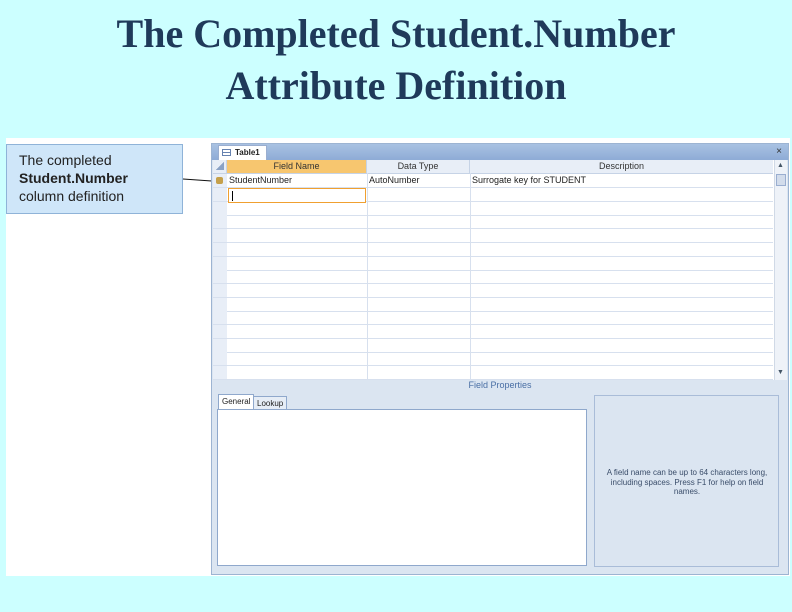  What do you see at coordinates (779, 152) in the screenshot?
I see `close-icon: ×` at bounding box center [779, 152].